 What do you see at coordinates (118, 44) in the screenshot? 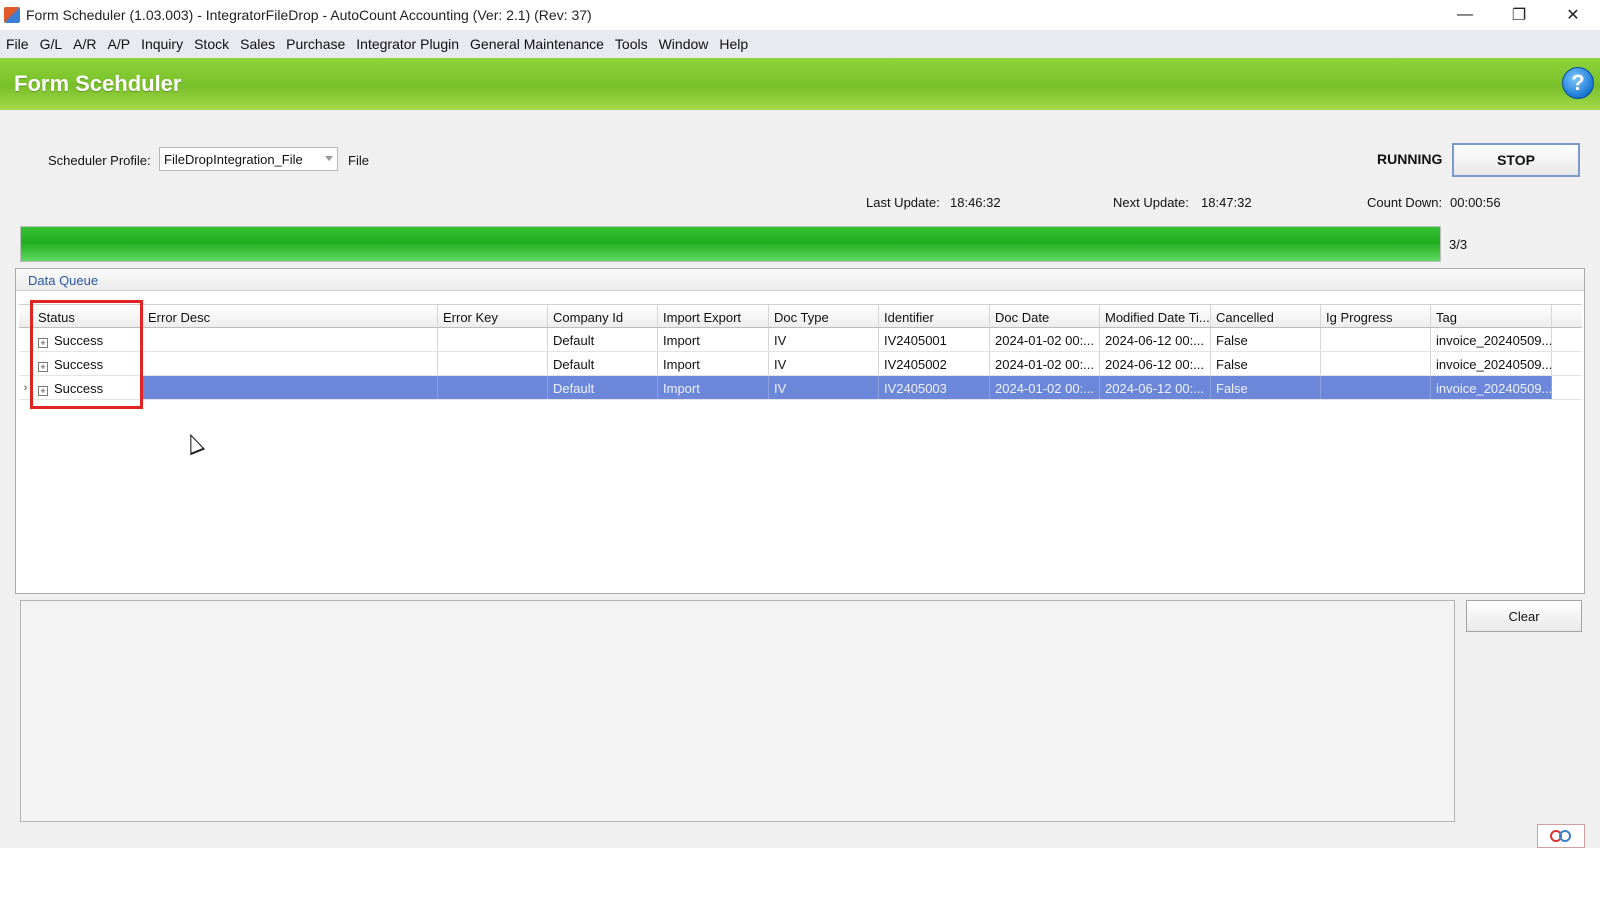
I see `menu-item-a-p: A/P` at bounding box center [118, 44].